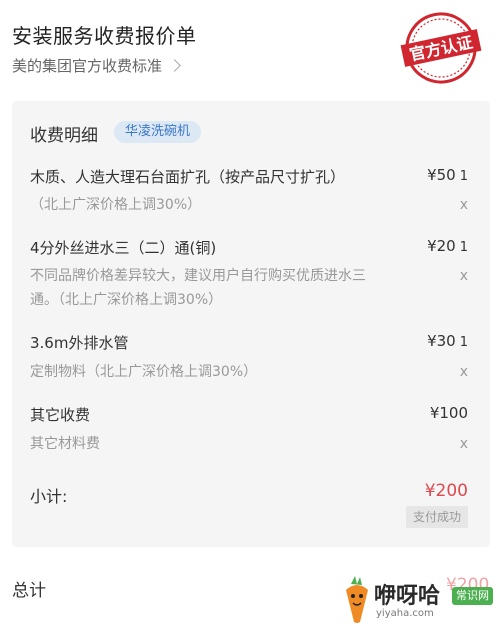  I want to click on item-note: 定制物料（北上广深价格上调30%）, so click(144, 372).